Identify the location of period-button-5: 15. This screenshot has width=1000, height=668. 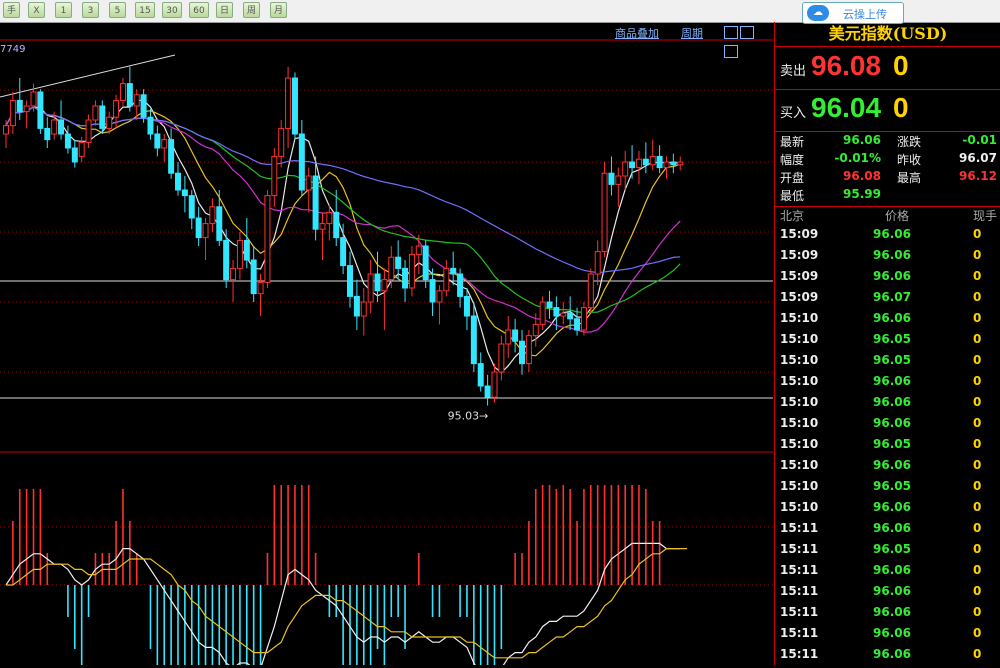
(145, 10).